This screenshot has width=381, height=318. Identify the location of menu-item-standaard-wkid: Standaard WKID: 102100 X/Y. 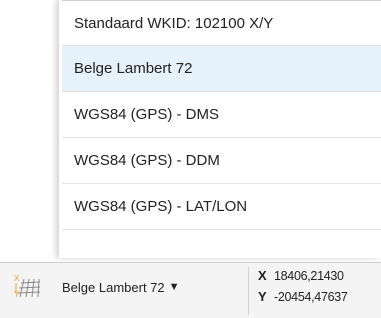
(221, 23).